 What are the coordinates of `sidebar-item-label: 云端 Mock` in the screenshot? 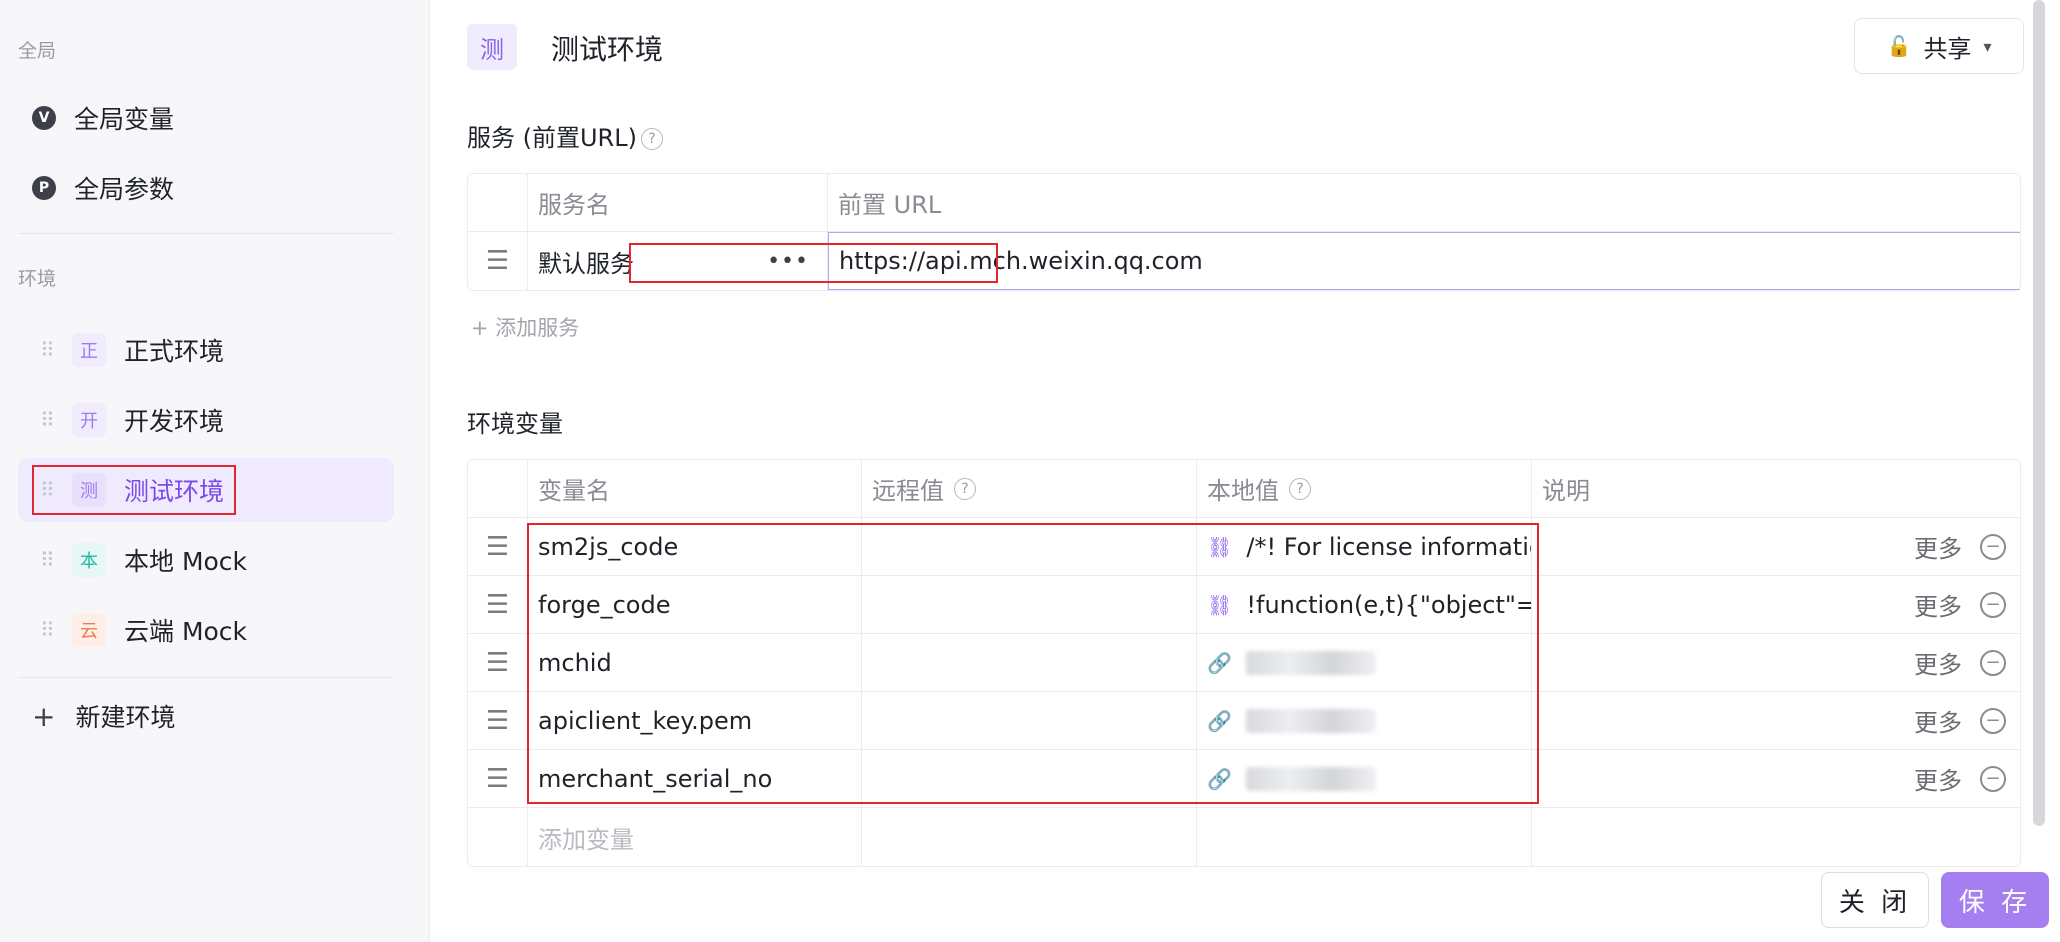 It's located at (186, 631).